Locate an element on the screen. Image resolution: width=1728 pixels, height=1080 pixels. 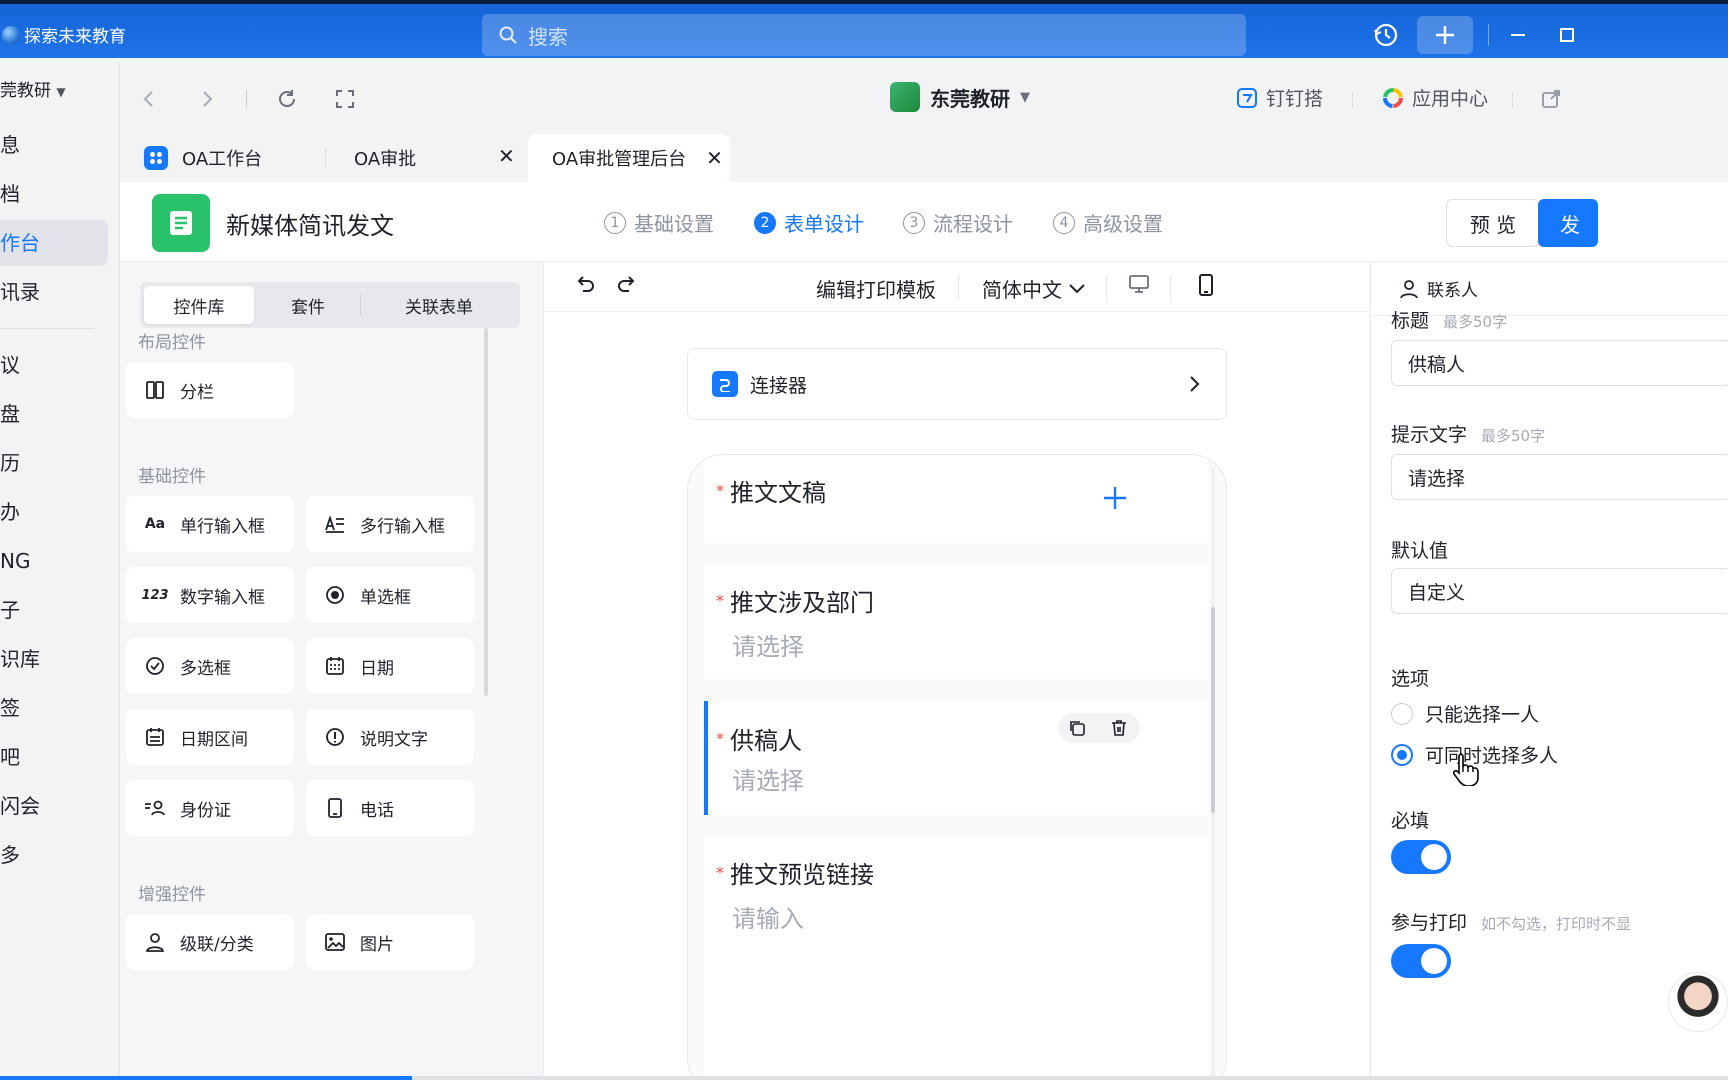
add-button is located at coordinates (1445, 35).